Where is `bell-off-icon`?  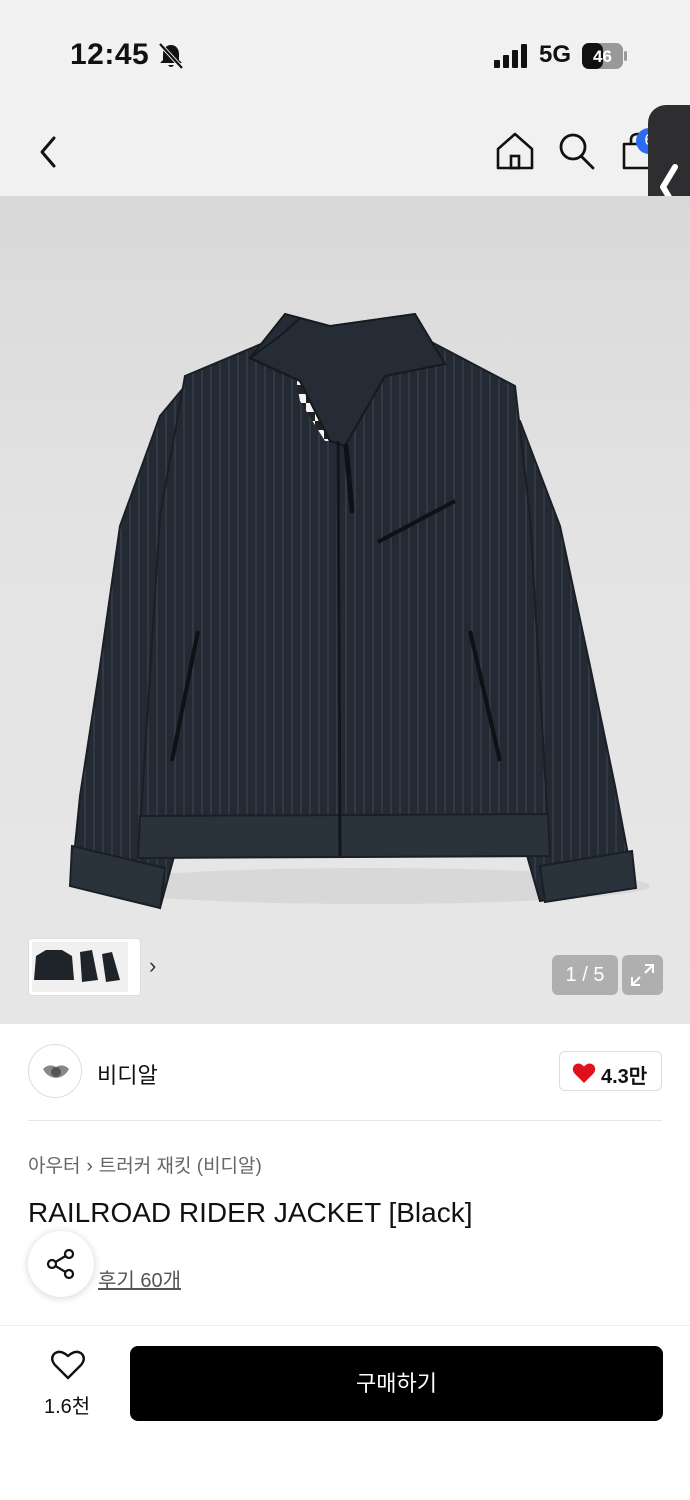
bell-off-icon is located at coordinates (171, 56).